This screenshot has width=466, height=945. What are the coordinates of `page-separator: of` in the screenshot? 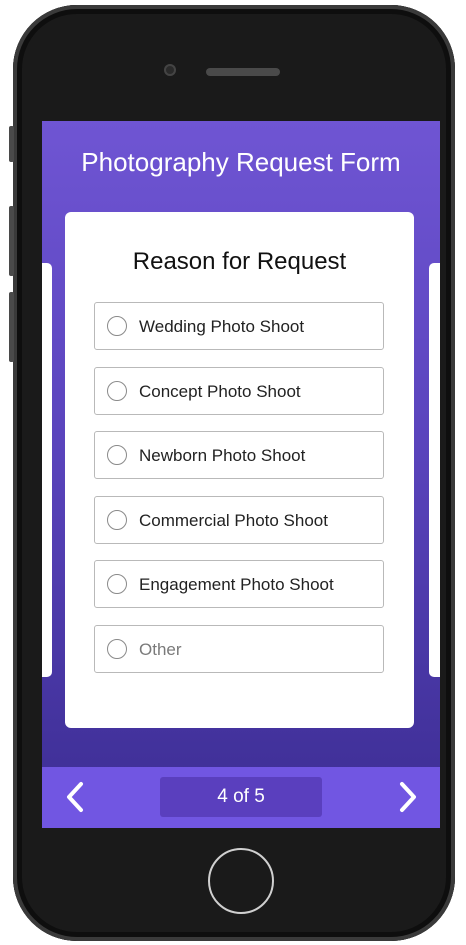 It's located at (241, 796).